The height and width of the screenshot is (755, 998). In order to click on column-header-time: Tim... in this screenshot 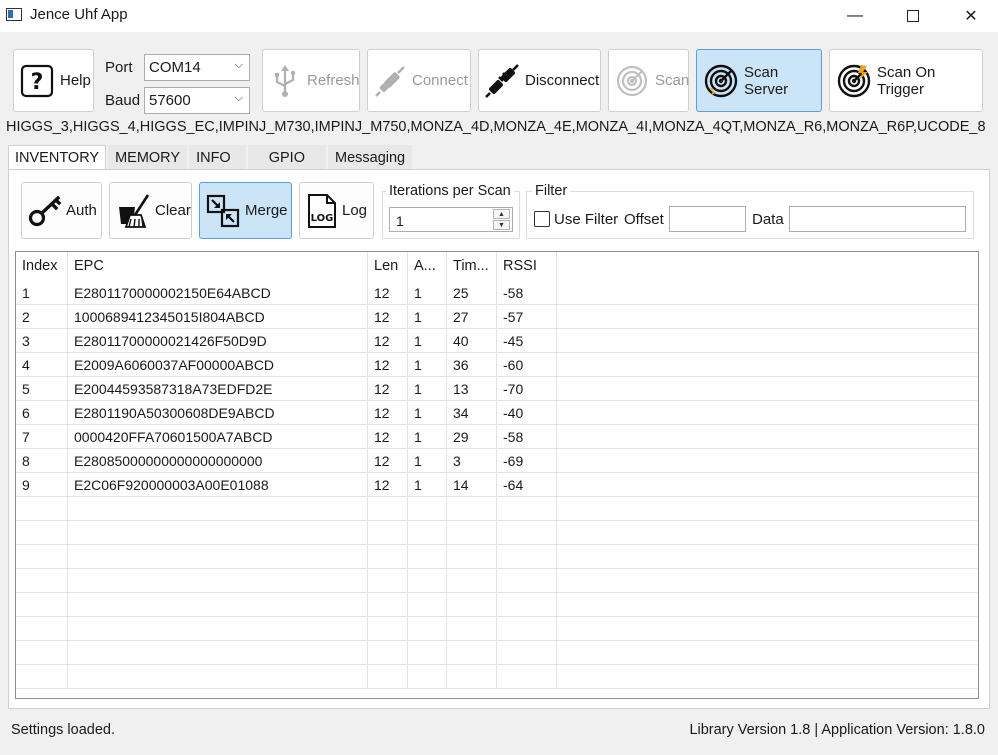, I will do `click(472, 266)`.